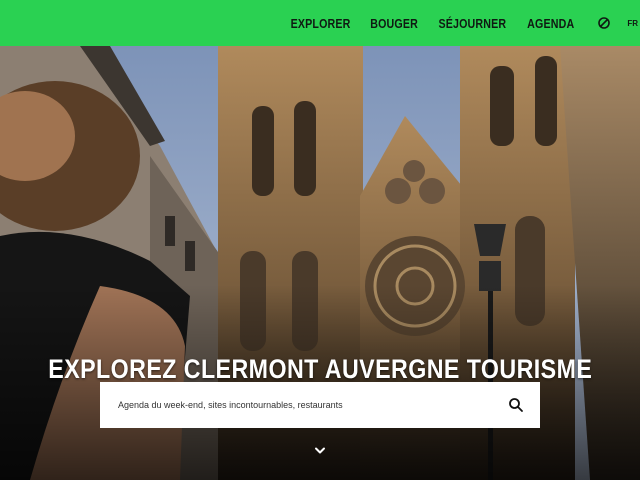  I want to click on hero-headline: EXPLOREZ CLERMONT AUVERGNE TOURISME, so click(320, 369).